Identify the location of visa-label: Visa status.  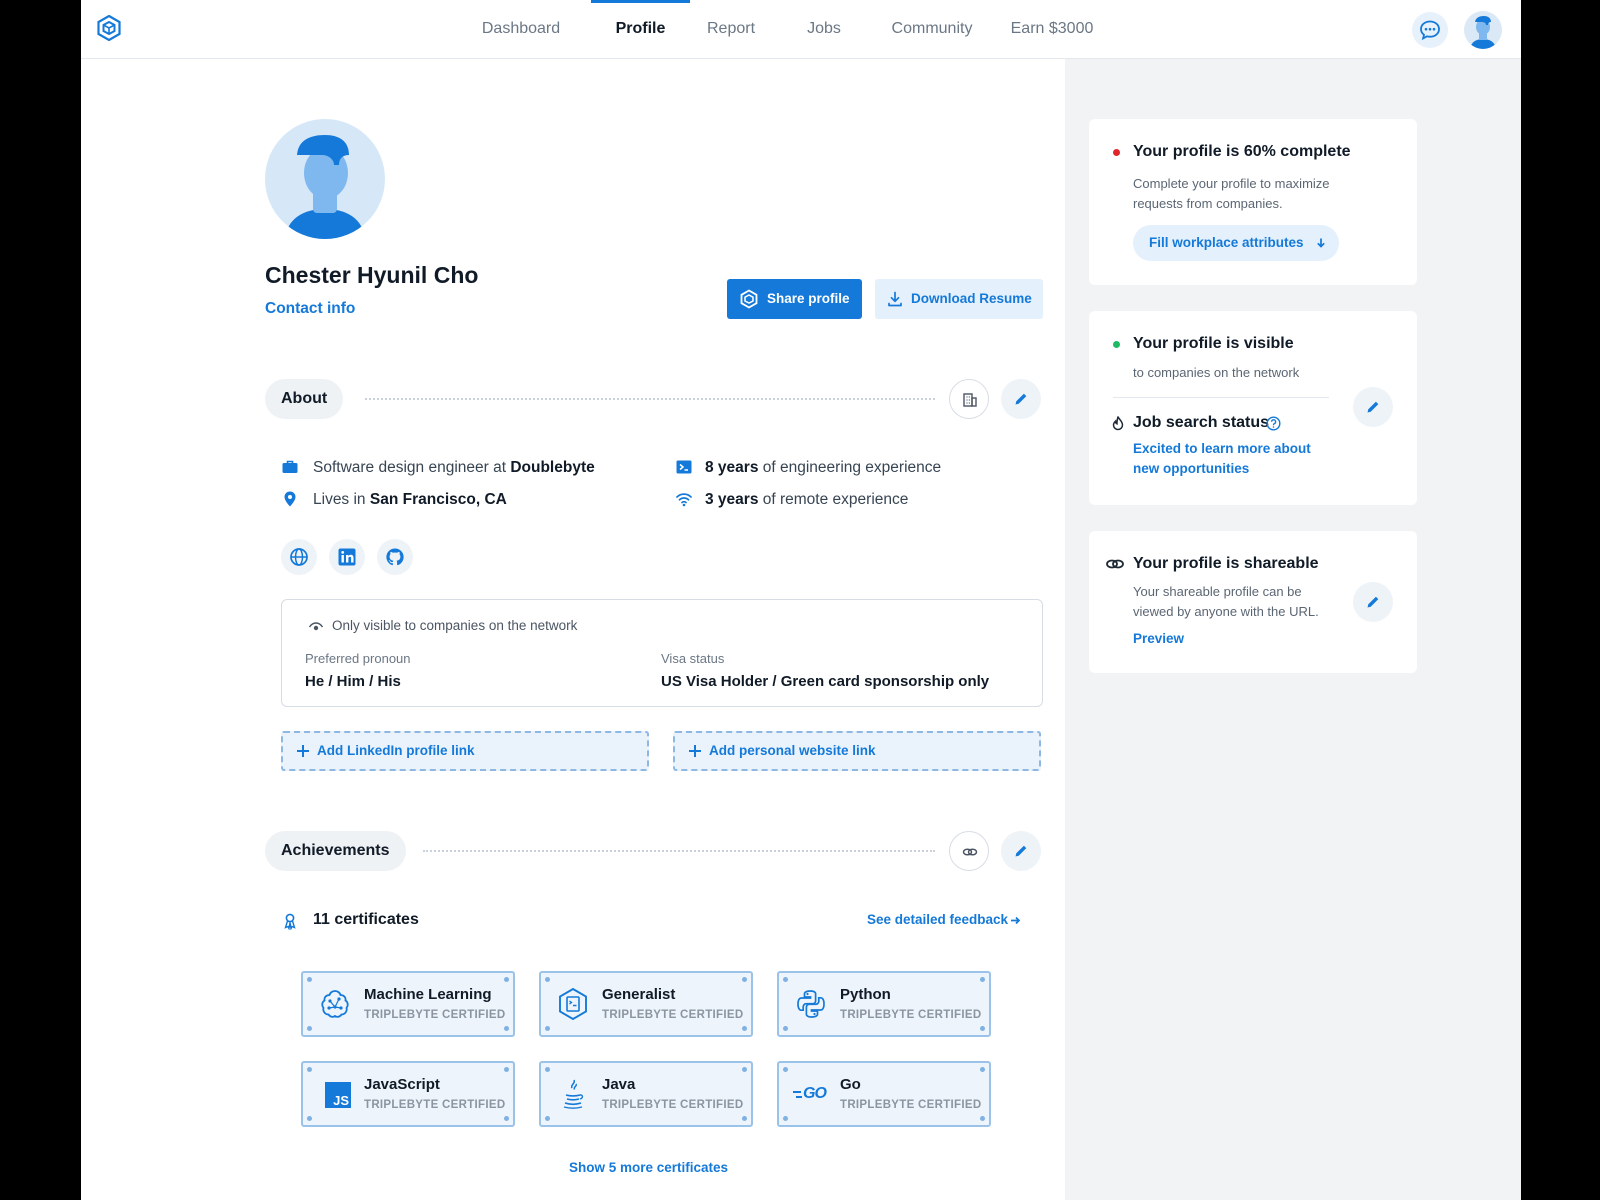
(693, 658).